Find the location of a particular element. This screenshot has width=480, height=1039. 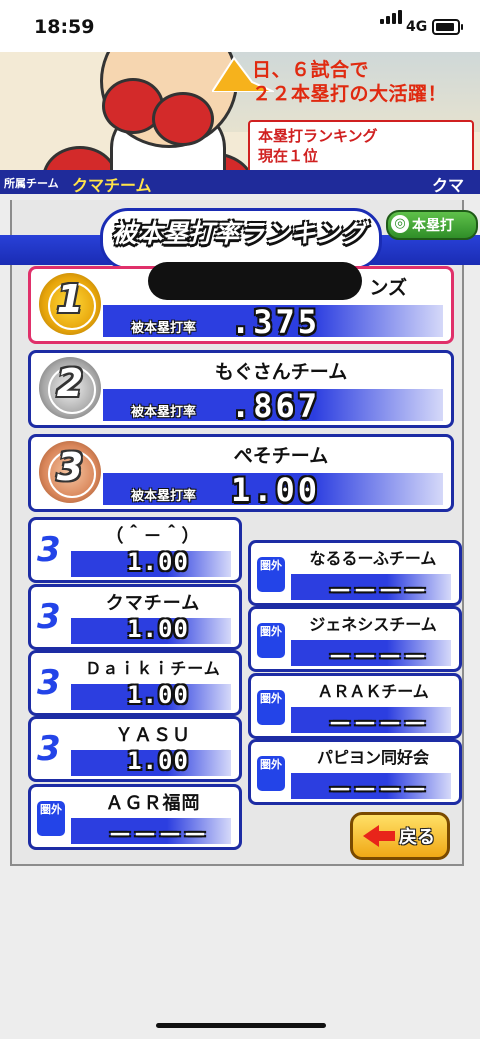

home-run-toggle-button: ◎ 本塁打 is located at coordinates (432, 225).